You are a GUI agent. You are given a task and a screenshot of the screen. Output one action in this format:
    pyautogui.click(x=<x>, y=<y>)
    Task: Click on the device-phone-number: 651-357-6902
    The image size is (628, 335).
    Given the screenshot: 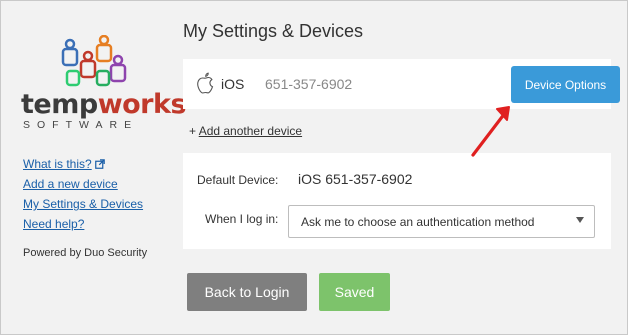 What is the action you would take?
    pyautogui.click(x=309, y=84)
    